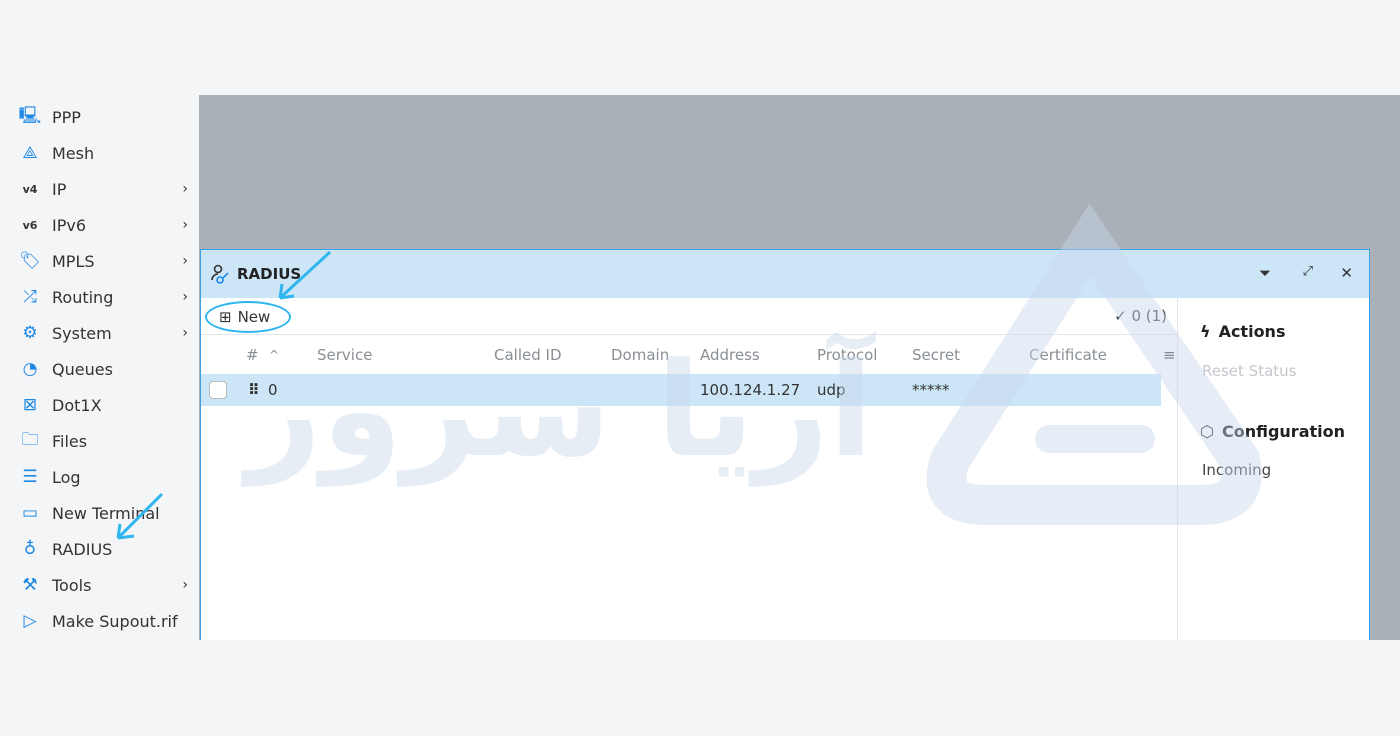  What do you see at coordinates (82, 549) in the screenshot?
I see `sidebar-item-label: RADIUS` at bounding box center [82, 549].